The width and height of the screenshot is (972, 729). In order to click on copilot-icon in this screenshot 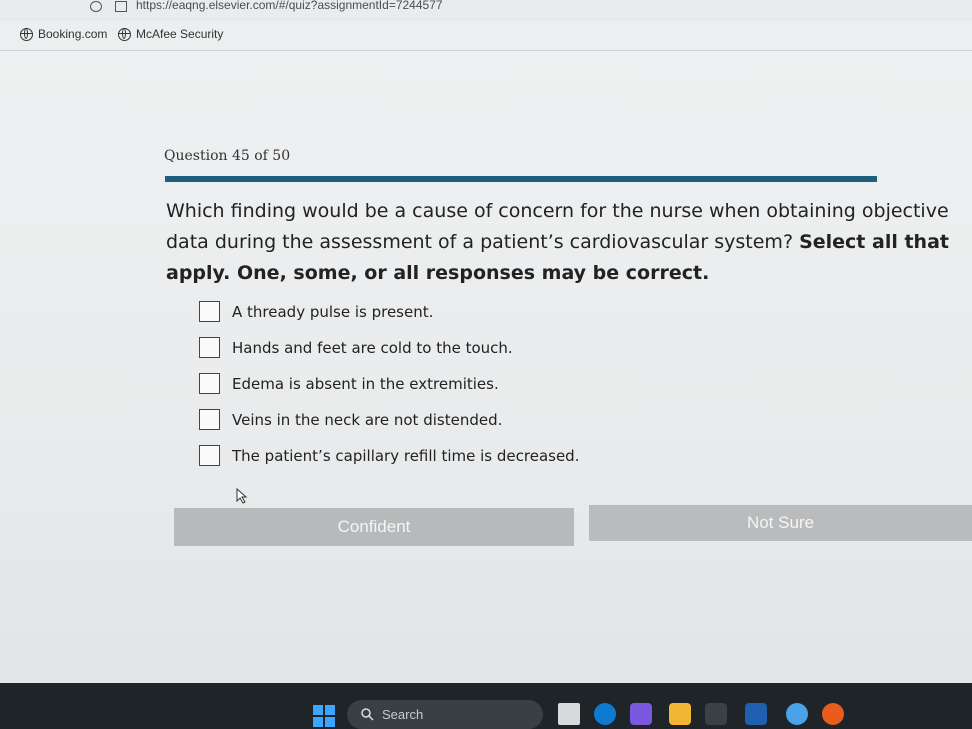, I will do `click(641, 714)`.